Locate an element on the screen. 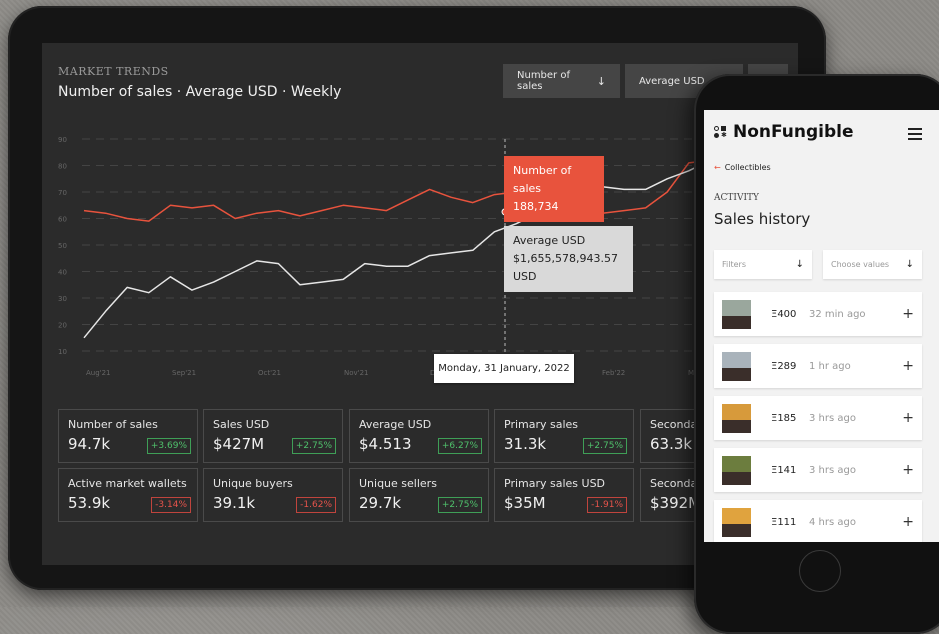  dropdown-label: Filters is located at coordinates (734, 264).